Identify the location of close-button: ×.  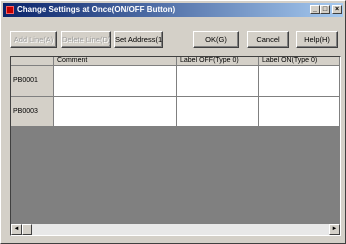
(337, 9).